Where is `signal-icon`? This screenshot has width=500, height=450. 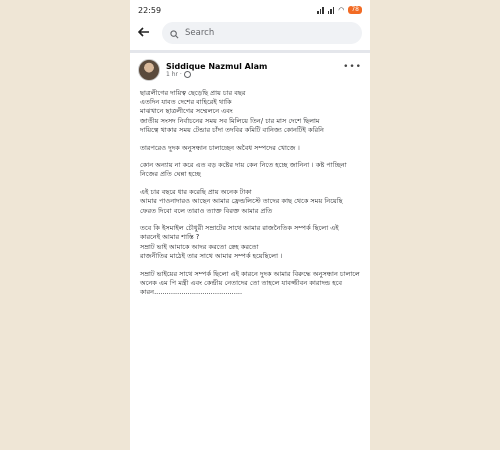 signal-icon is located at coordinates (320, 10).